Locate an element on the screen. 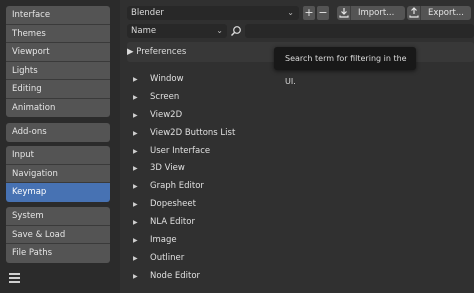 Image resolution: width=474 pixels, height=293 pixels. sidebar-item-save-load: Save & Load is located at coordinates (58, 234).